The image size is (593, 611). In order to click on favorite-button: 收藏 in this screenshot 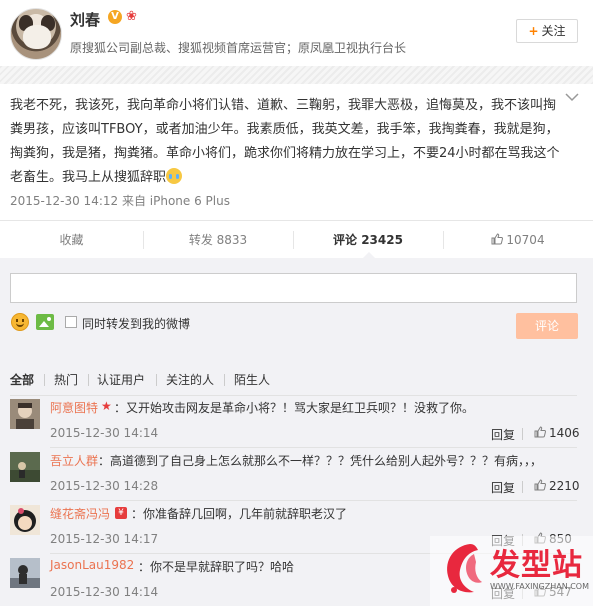, I will do `click(71, 240)`.